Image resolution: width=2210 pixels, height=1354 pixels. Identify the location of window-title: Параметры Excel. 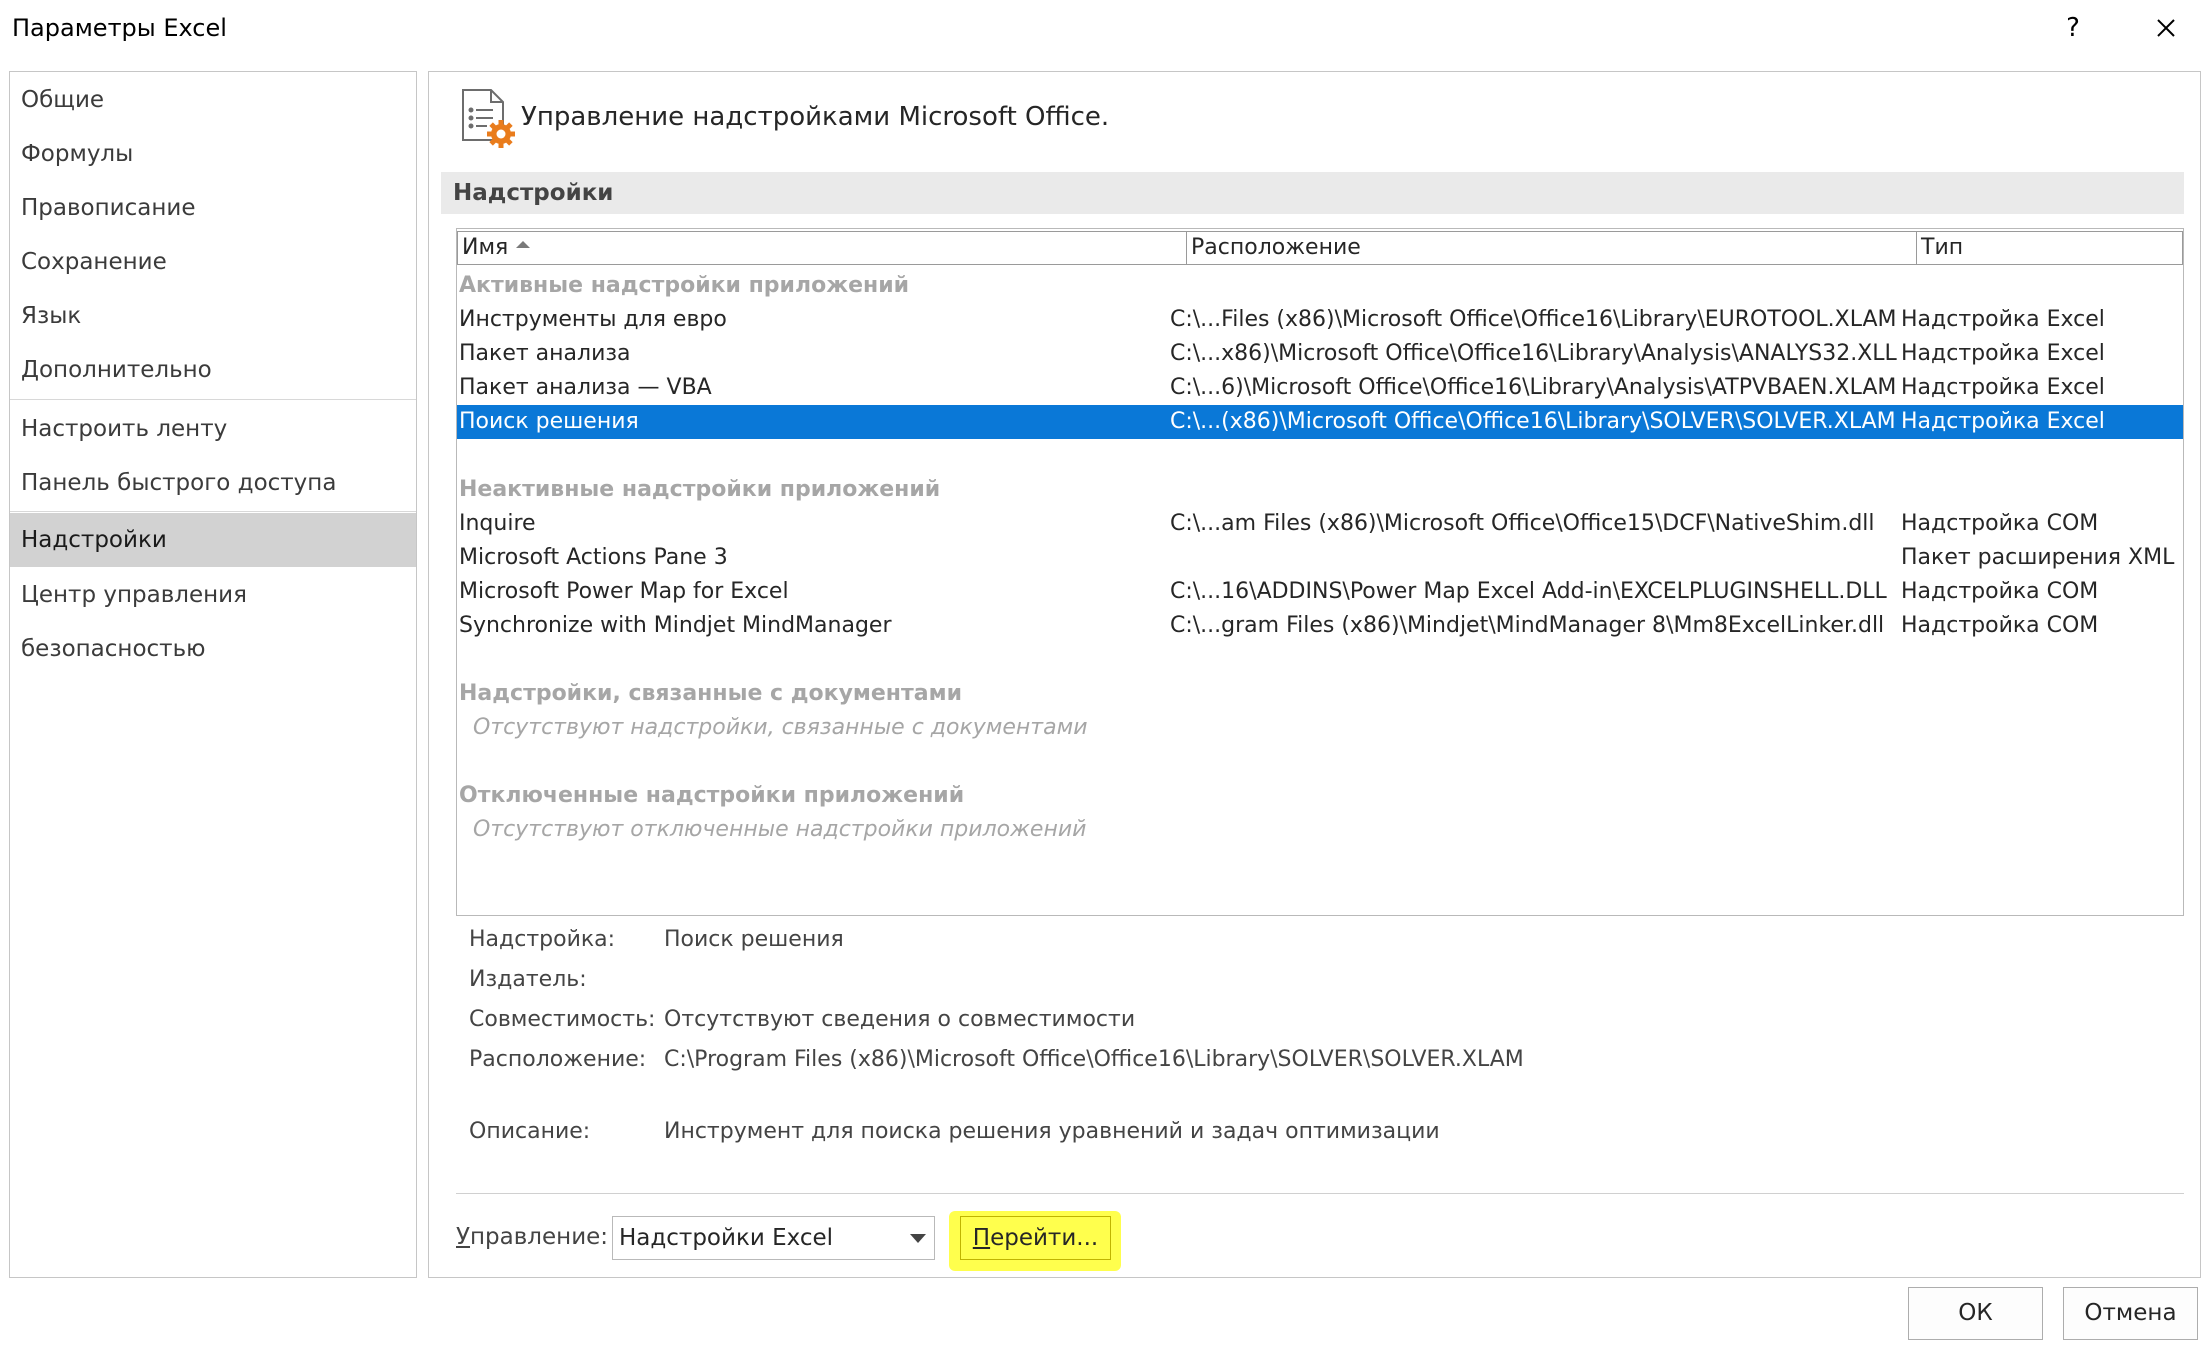
(119, 28).